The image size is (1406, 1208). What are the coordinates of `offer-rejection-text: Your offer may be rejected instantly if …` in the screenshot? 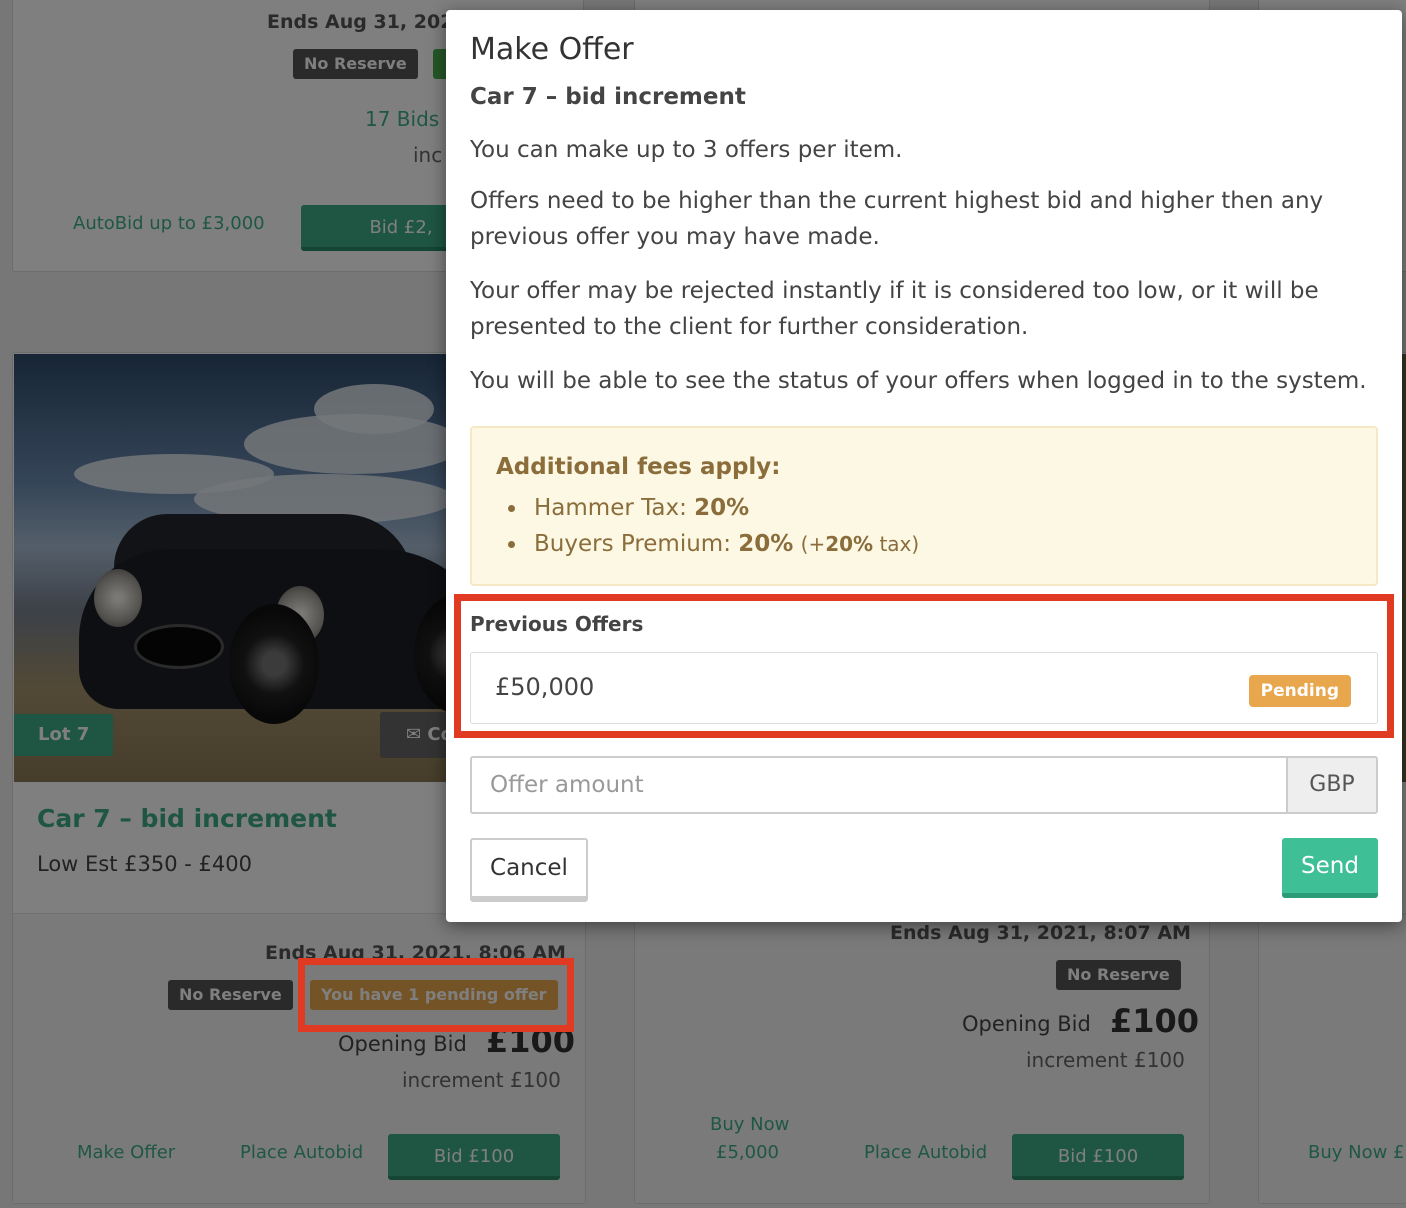 It's located at (894, 309).